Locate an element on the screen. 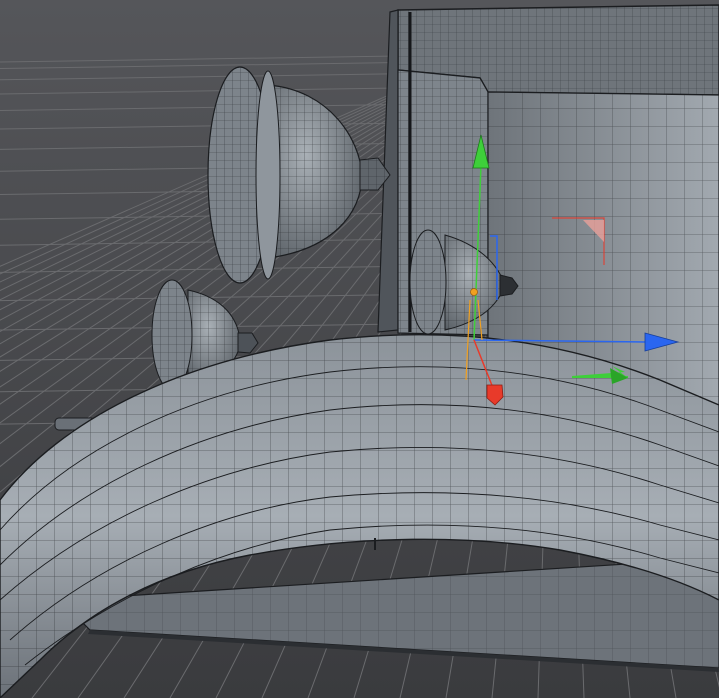  pivot-point is located at coordinates (474, 292).